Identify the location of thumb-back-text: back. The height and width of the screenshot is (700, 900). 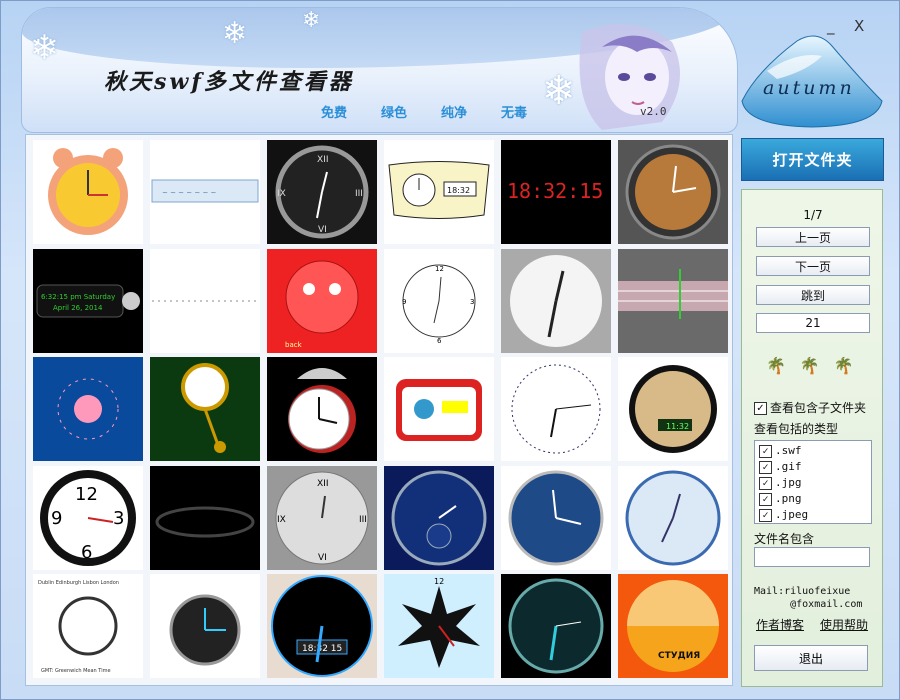
(294, 345).